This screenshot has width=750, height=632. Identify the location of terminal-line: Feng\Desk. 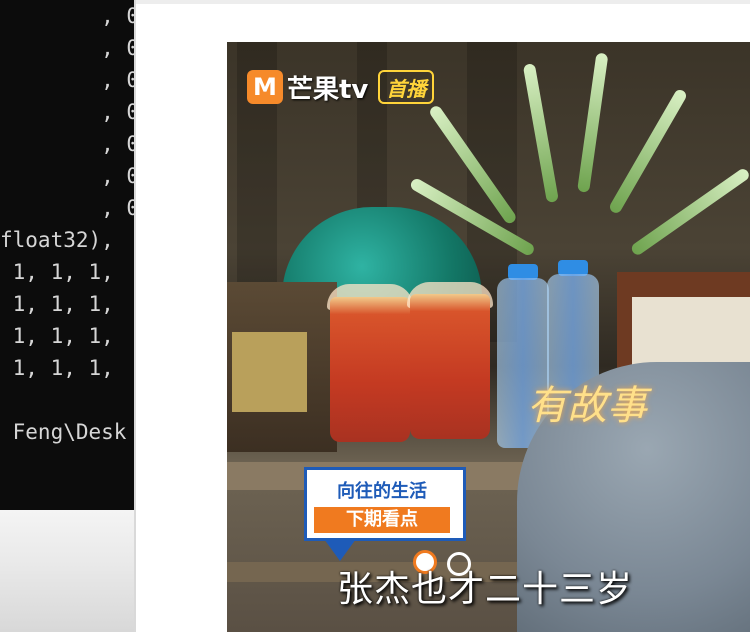
(63, 432).